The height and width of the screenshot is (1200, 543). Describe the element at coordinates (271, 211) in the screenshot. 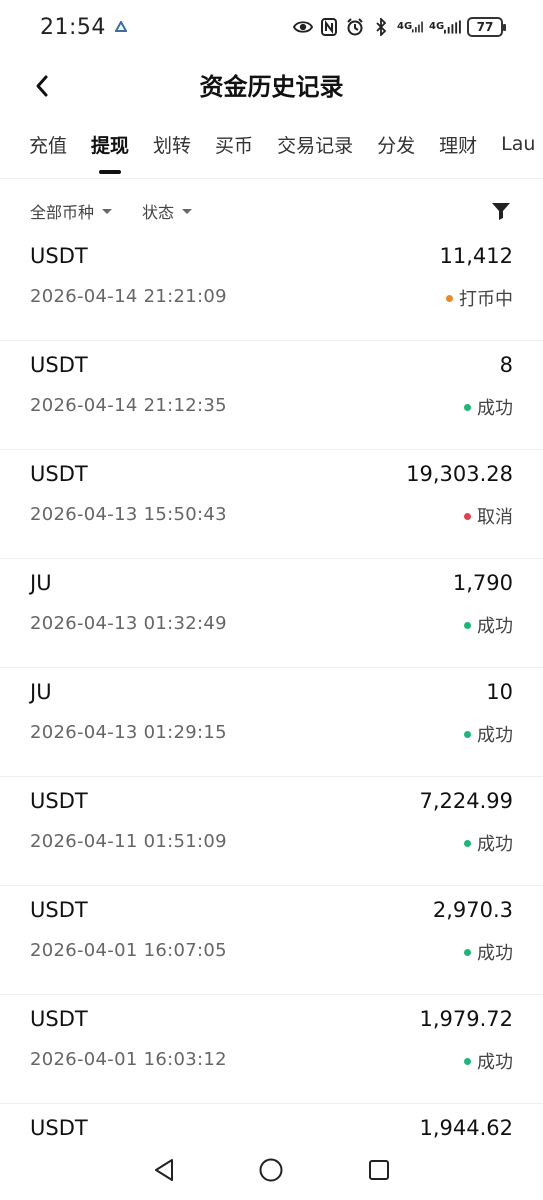

I see `filter-bar: 全部币种 状态` at that location.